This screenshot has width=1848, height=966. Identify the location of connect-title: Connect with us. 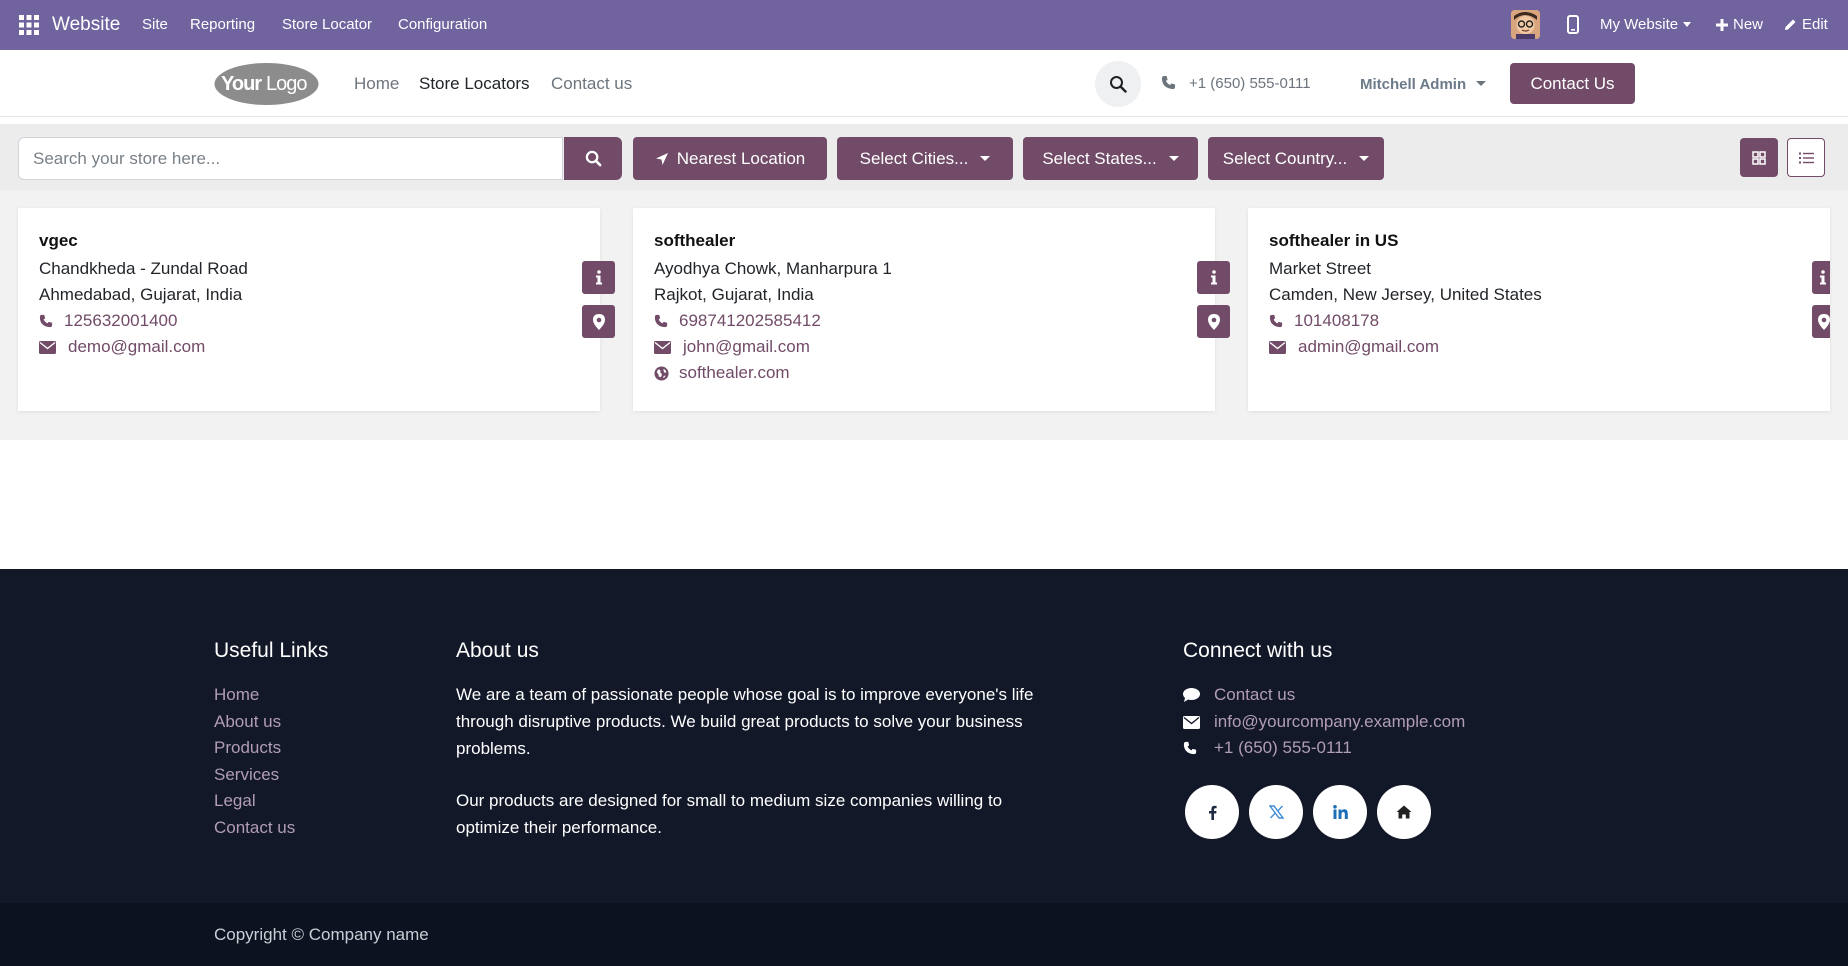
(1258, 650).